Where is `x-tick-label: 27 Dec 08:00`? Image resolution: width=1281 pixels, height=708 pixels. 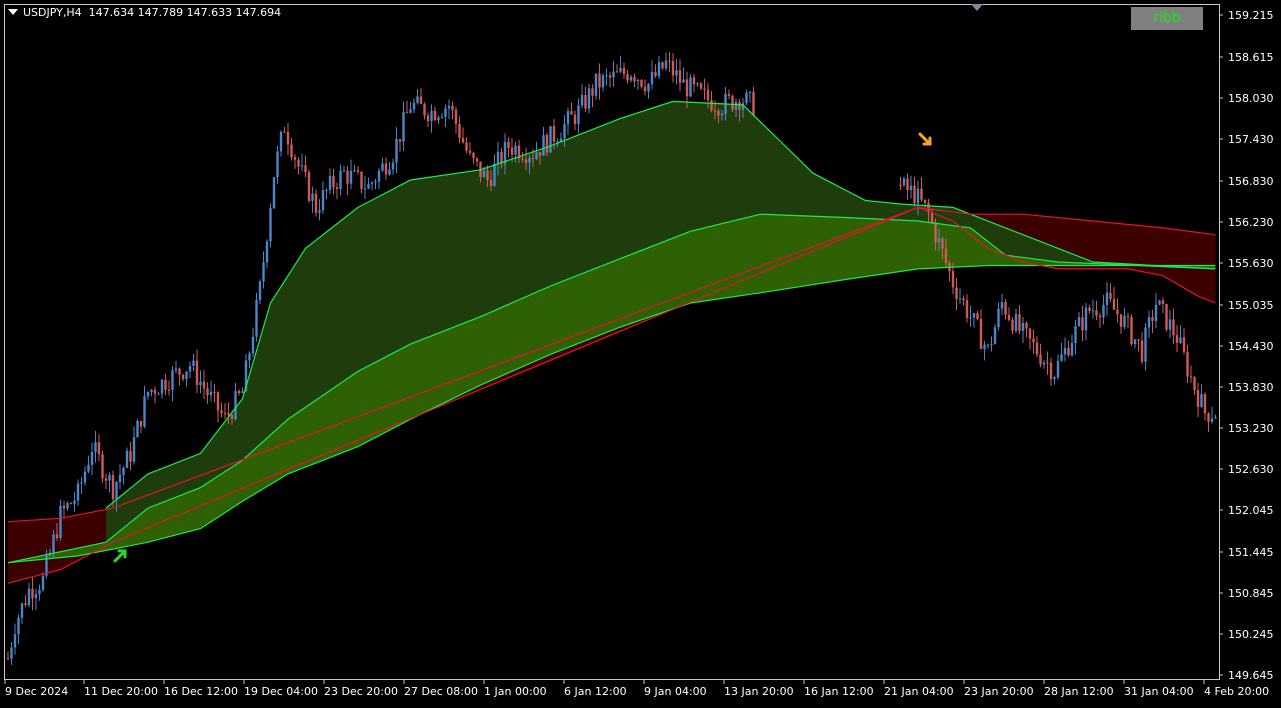 x-tick-label: 27 Dec 08:00 is located at coordinates (441, 691).